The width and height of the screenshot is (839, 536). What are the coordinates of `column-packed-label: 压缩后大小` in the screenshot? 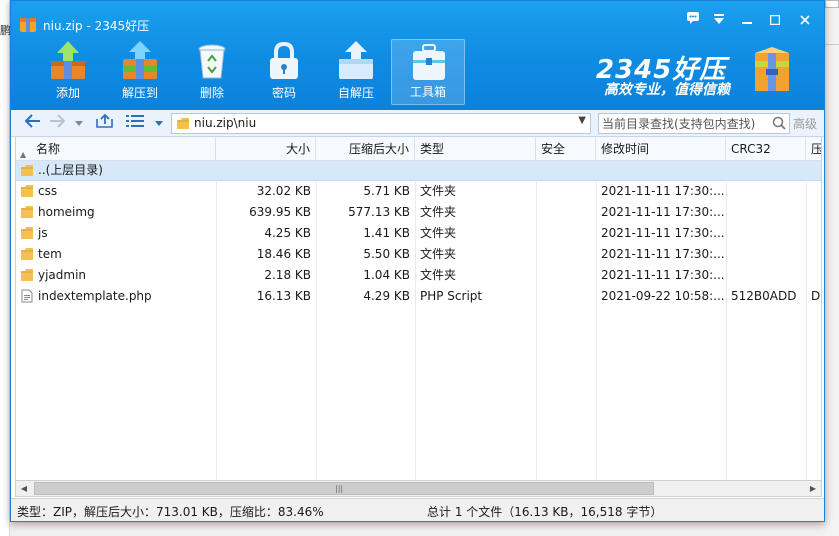 It's located at (378, 149).